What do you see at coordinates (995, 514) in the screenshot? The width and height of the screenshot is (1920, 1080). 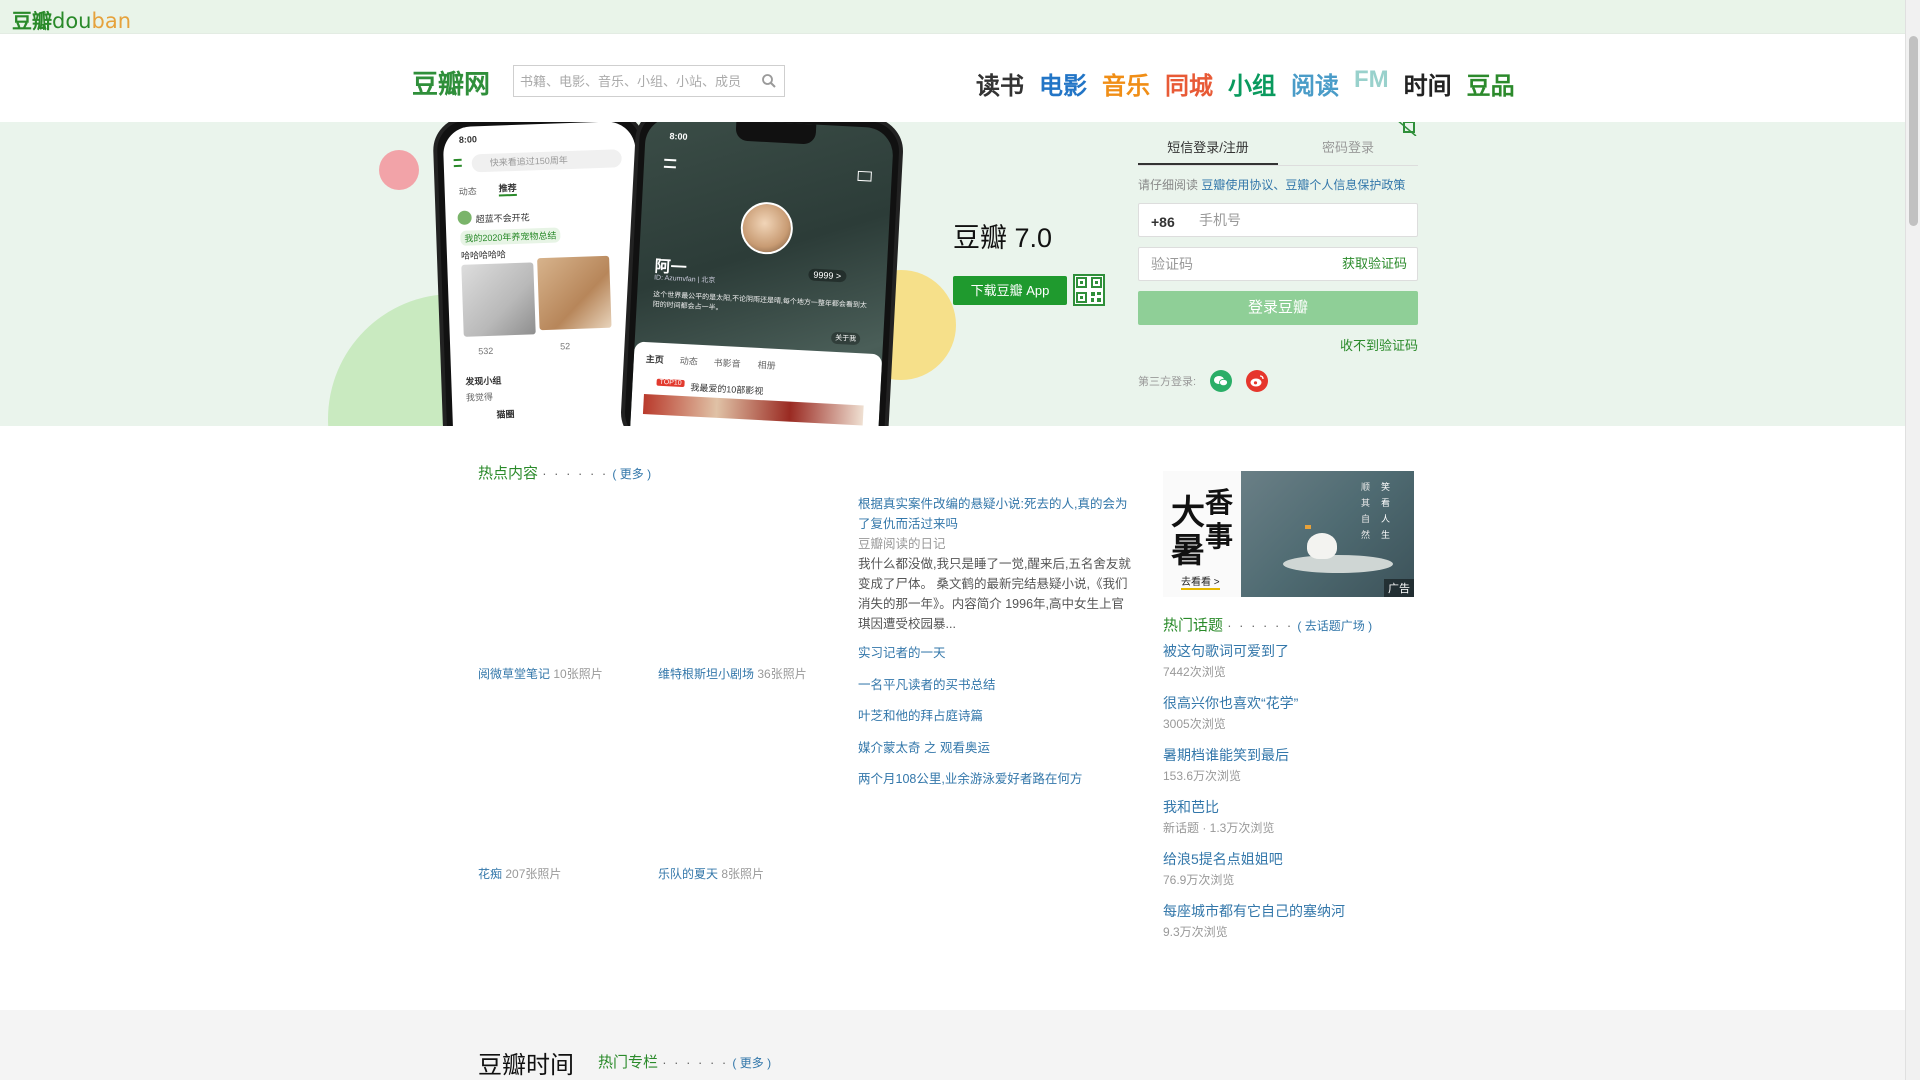 I see `article-title: 根据真实案件改编的悬疑小说:死去的人,真的会为了复仇而活过来吗` at bounding box center [995, 514].